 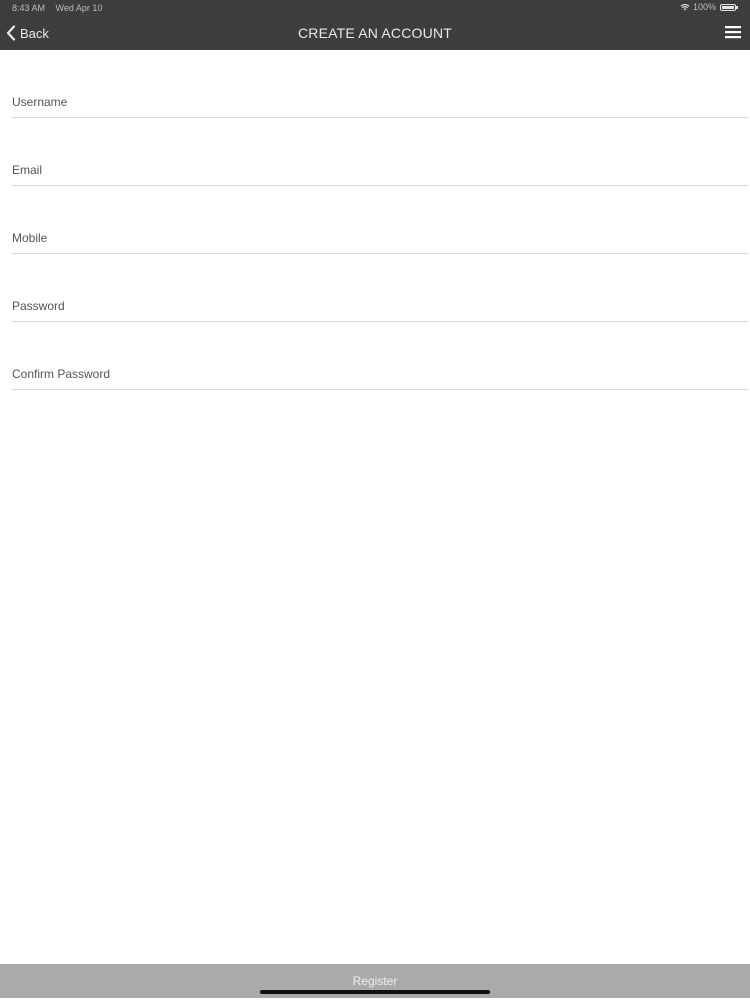 I want to click on battery-percentage: 100%, so click(x=704, y=7).